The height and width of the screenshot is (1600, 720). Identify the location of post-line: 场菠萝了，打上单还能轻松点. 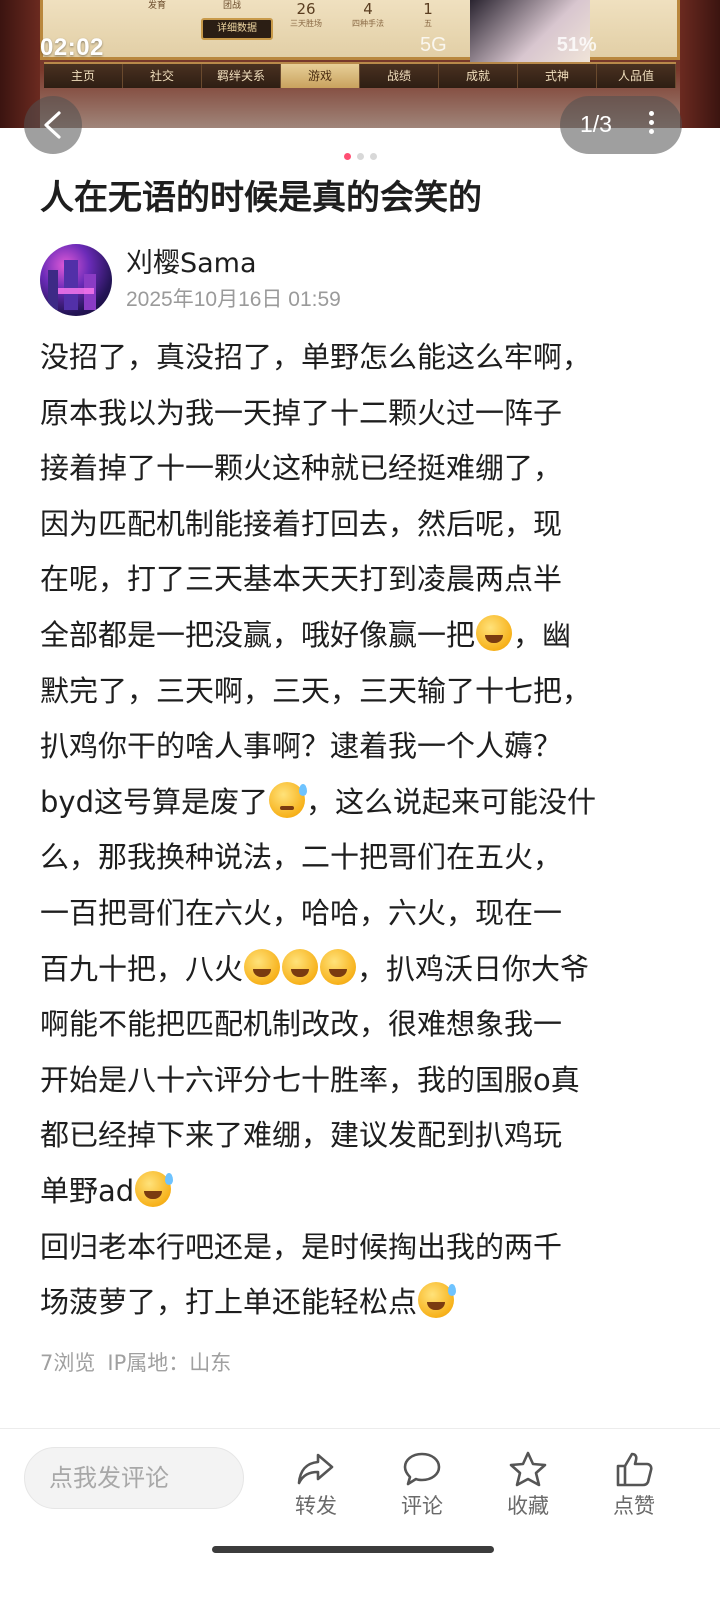
(360, 1303).